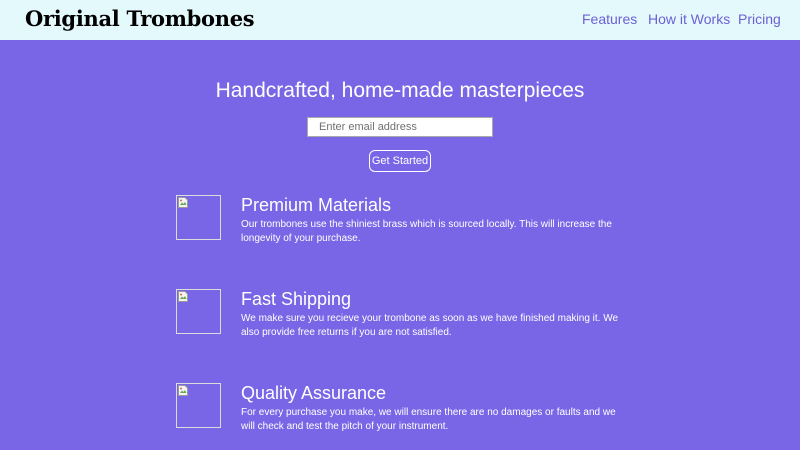 The height and width of the screenshot is (450, 800). Describe the element at coordinates (296, 299) in the screenshot. I see `feature-title: Fast Shipping` at that location.